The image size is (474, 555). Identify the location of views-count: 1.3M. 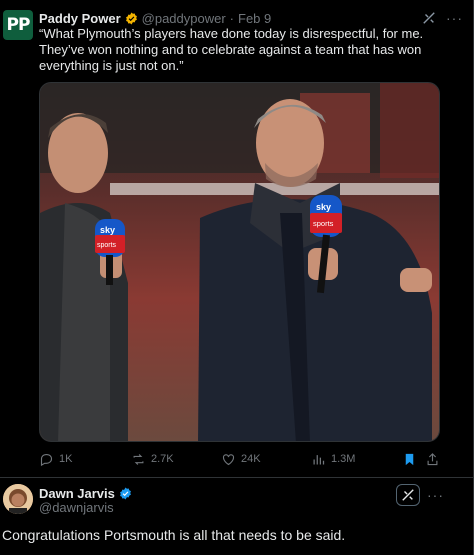
(343, 459).